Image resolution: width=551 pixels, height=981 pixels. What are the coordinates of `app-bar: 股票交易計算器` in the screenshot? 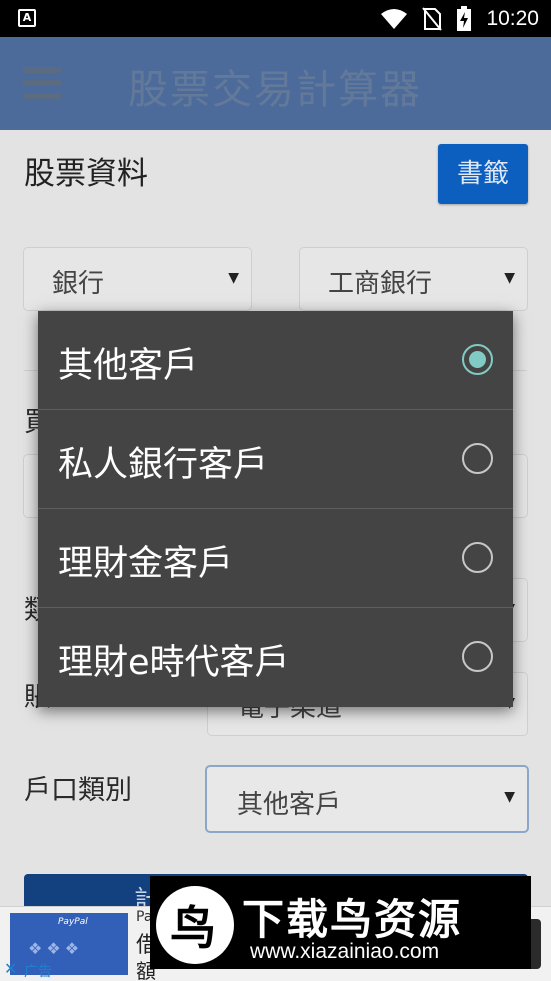 It's located at (275, 83).